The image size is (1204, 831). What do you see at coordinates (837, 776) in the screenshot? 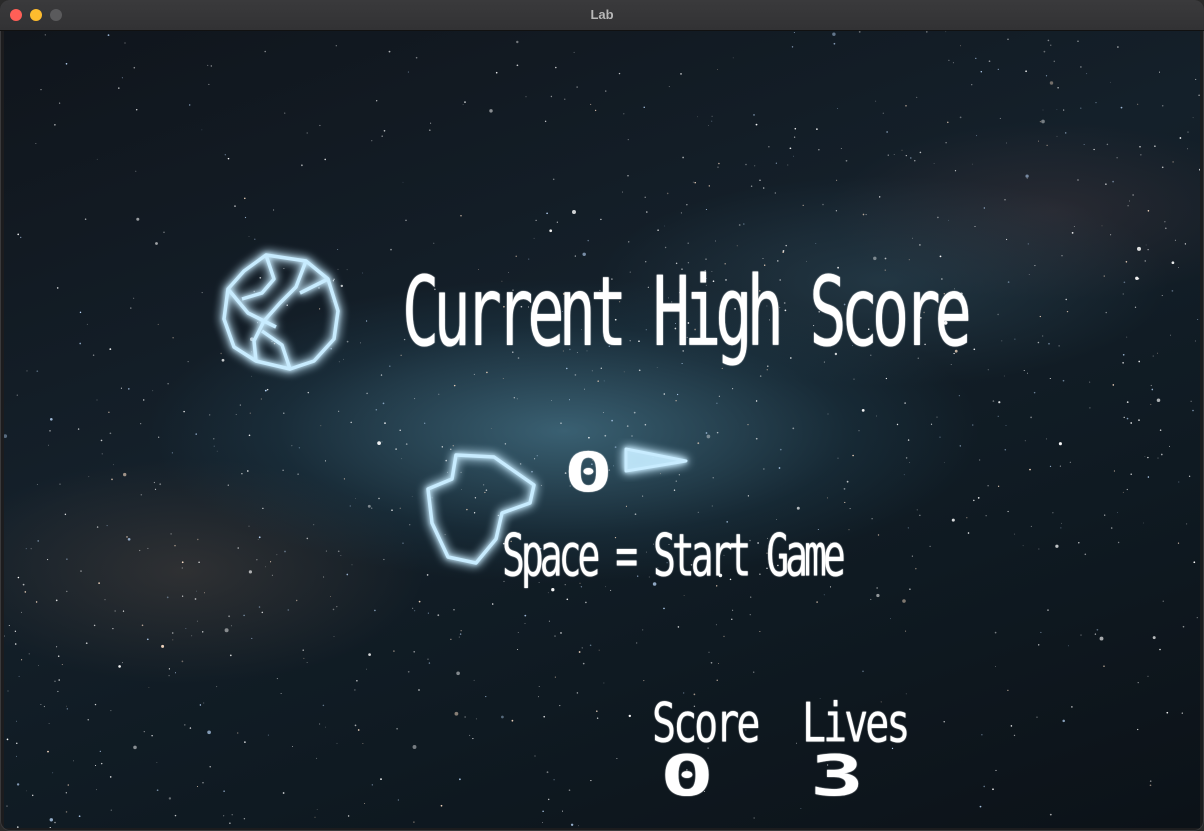
I see `lives-value: 3` at bounding box center [837, 776].